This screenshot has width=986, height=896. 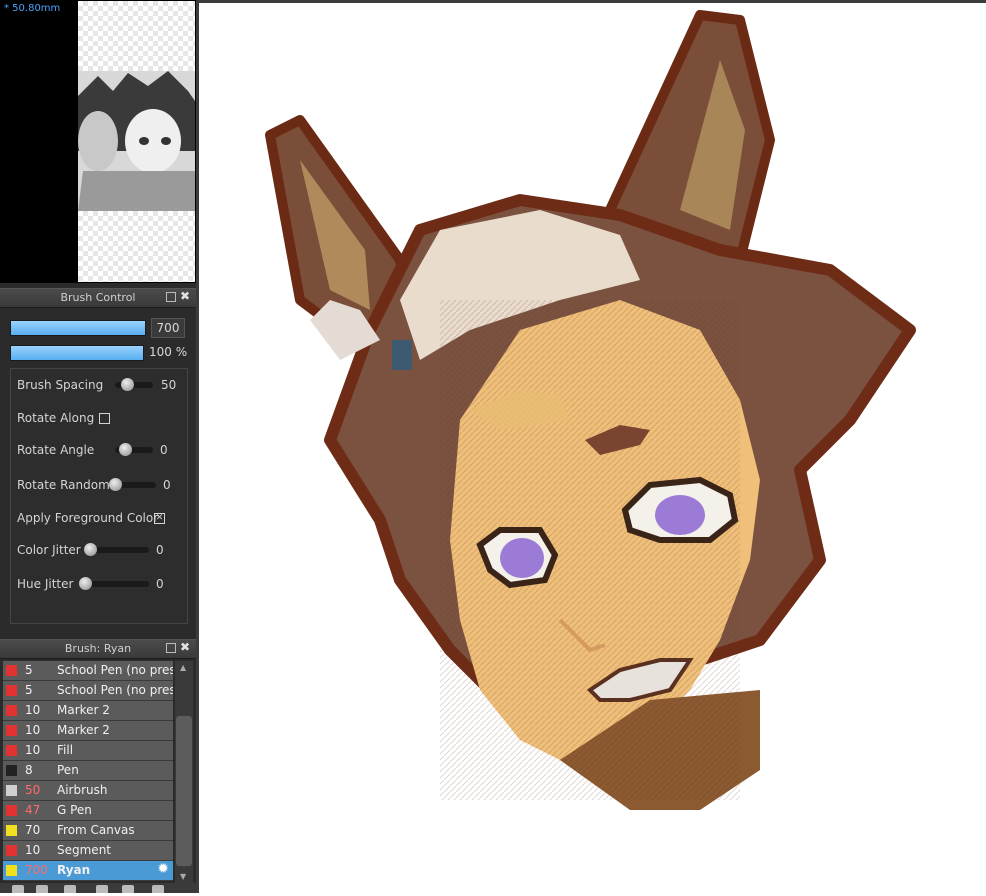 What do you see at coordinates (90, 549) in the screenshot?
I see `color-jitter-knob` at bounding box center [90, 549].